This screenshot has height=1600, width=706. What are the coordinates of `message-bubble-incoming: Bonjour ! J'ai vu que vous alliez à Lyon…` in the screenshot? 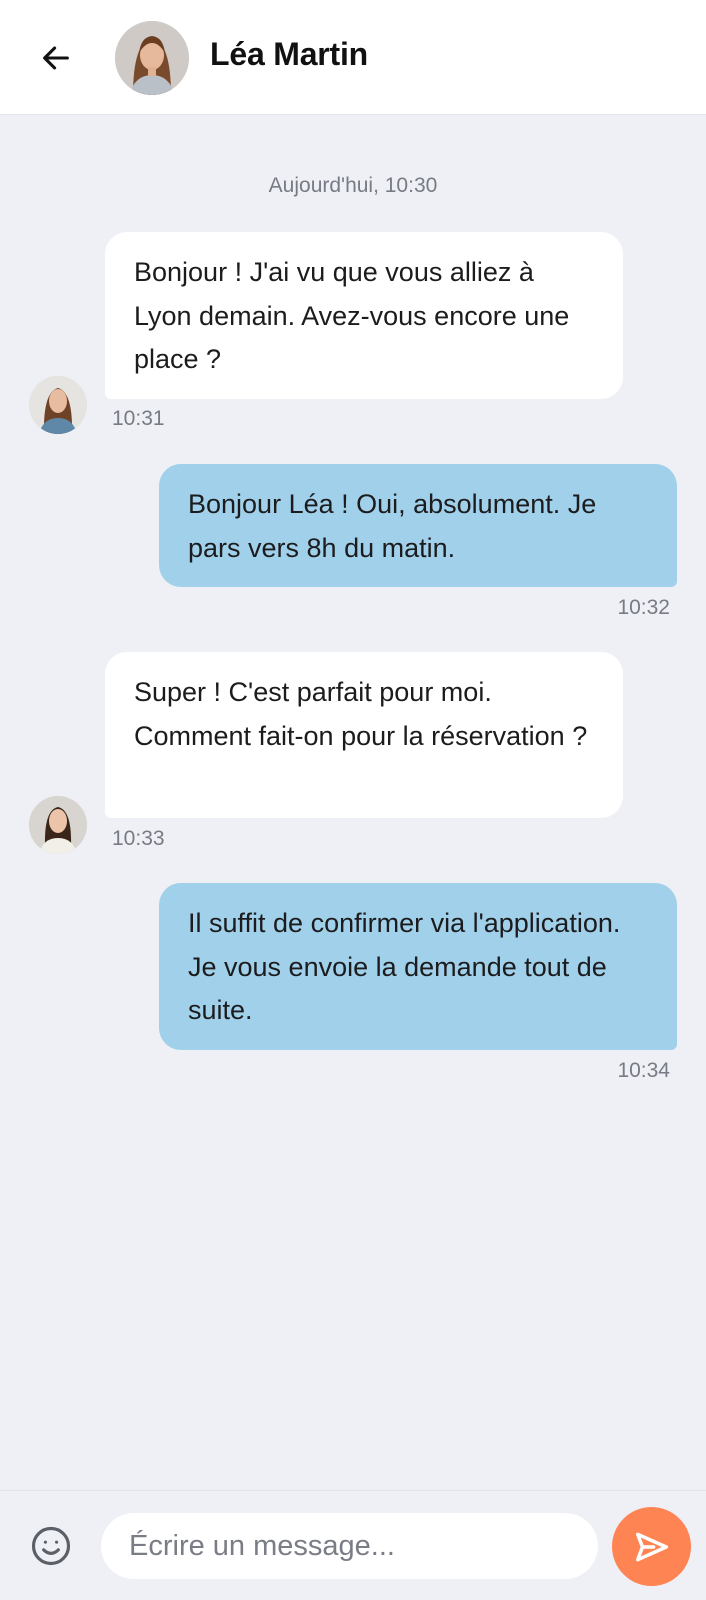 It's located at (364, 315).